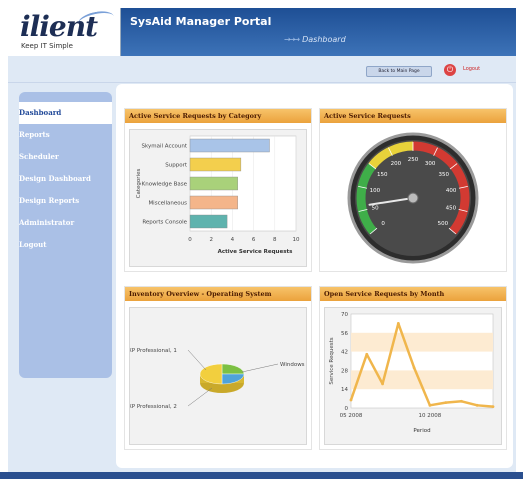  Describe the element at coordinates (47, 46) in the screenshot. I see `logo-tagline: Keep IT Simple` at that location.